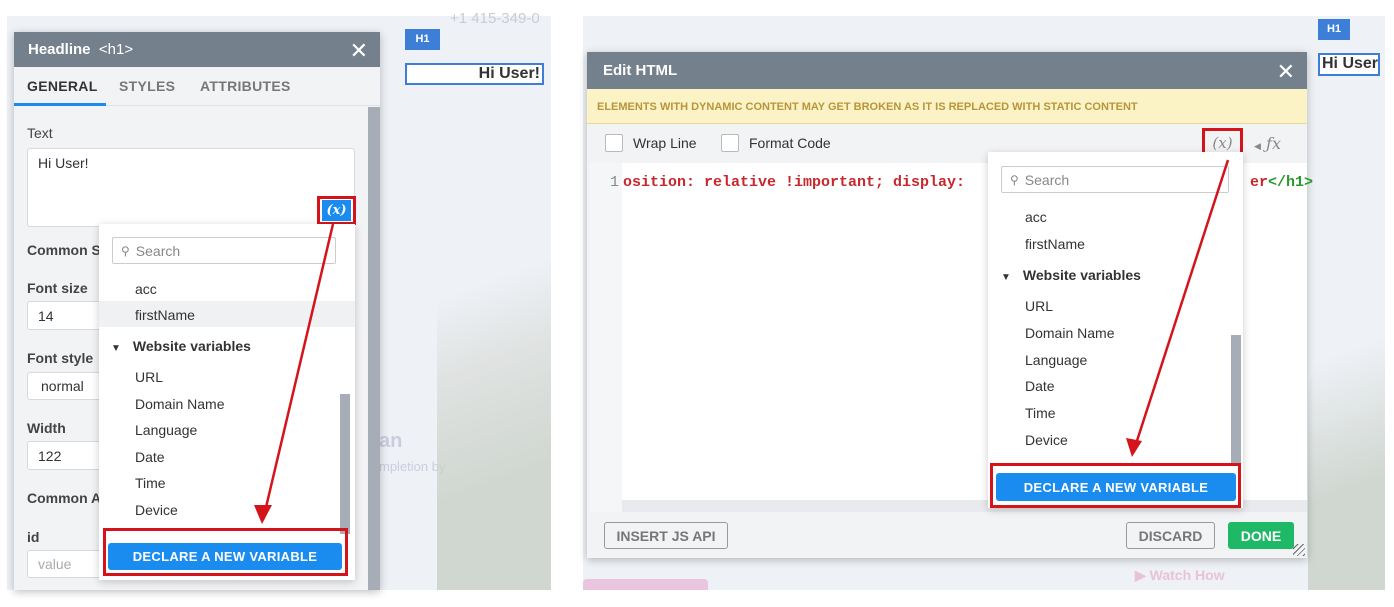 Image resolution: width=1394 pixels, height=607 pixels. Describe the element at coordinates (298, 372) in the screenshot. I see `arrow-left` at that location.